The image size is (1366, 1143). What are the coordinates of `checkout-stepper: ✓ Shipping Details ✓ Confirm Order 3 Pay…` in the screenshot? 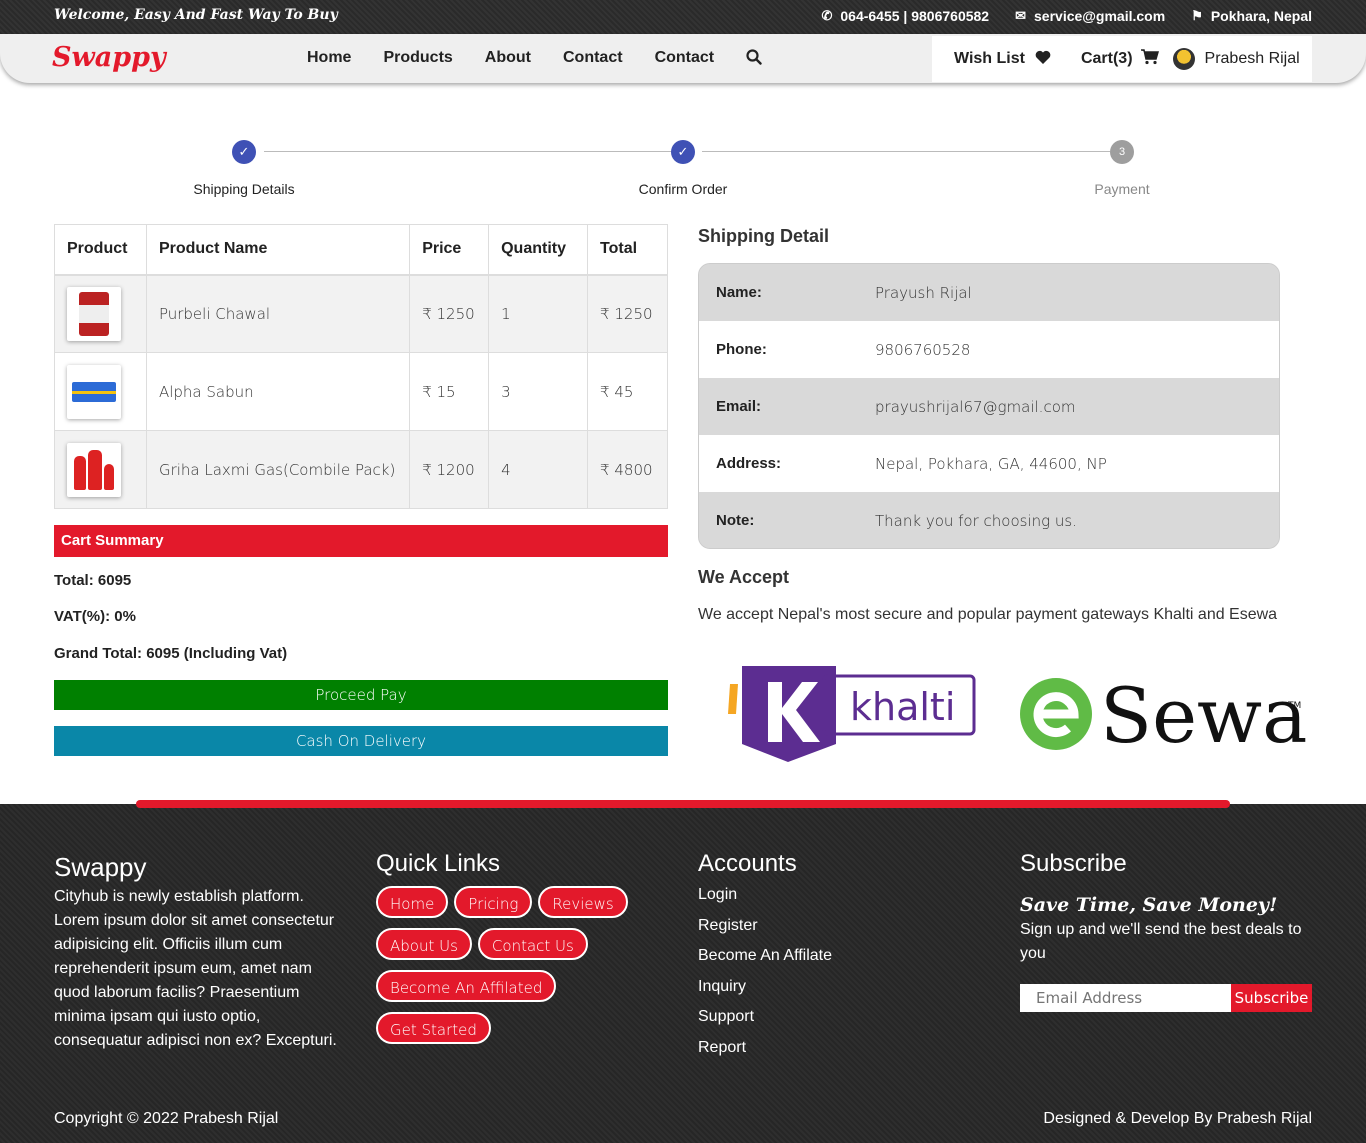 It's located at (683, 170).